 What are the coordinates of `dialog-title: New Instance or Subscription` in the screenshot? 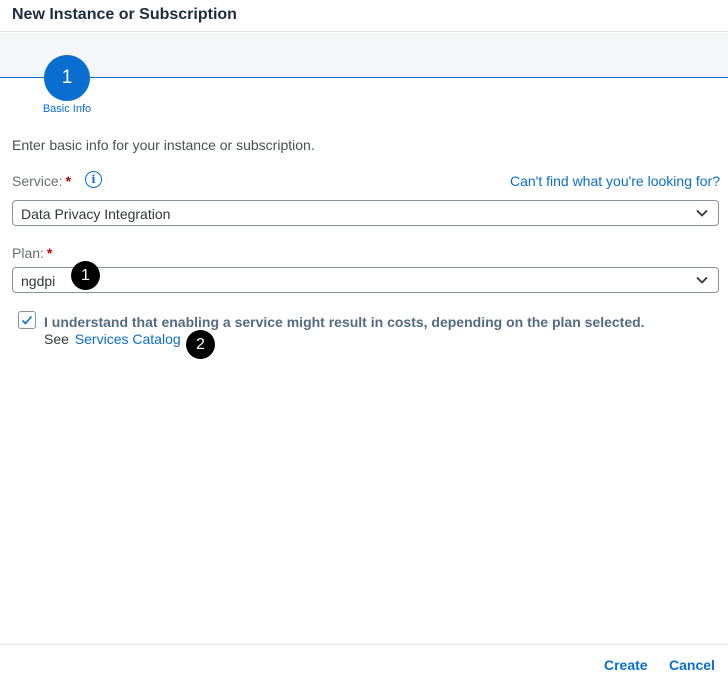 It's located at (124, 14).